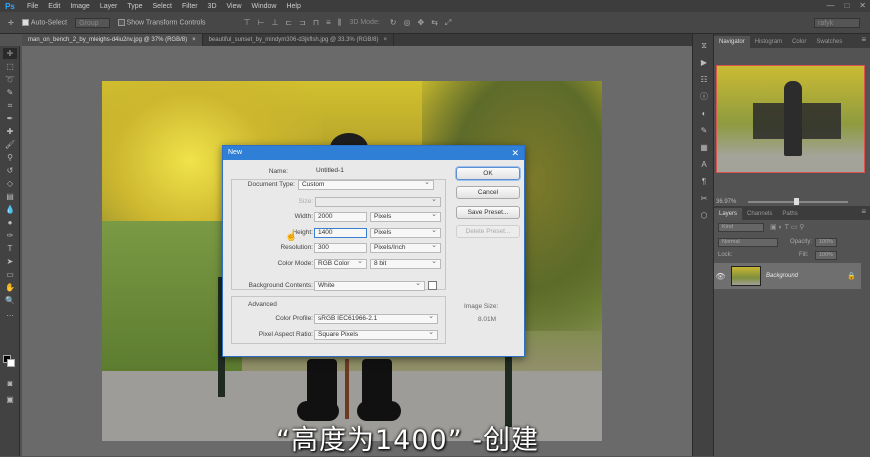  Describe the element at coordinates (10, 183) in the screenshot. I see `eraser-tool-icon: ◇` at that location.